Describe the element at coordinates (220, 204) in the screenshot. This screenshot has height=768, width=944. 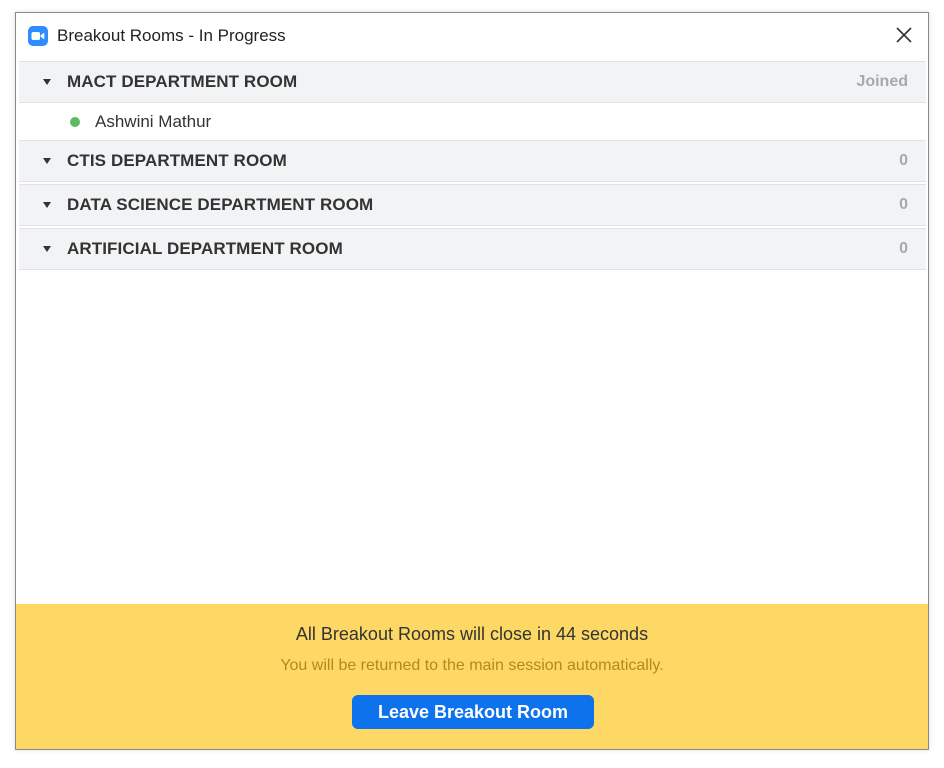
I see `room-name: DATA SCIENCE DEPARTMENT ROOM` at that location.